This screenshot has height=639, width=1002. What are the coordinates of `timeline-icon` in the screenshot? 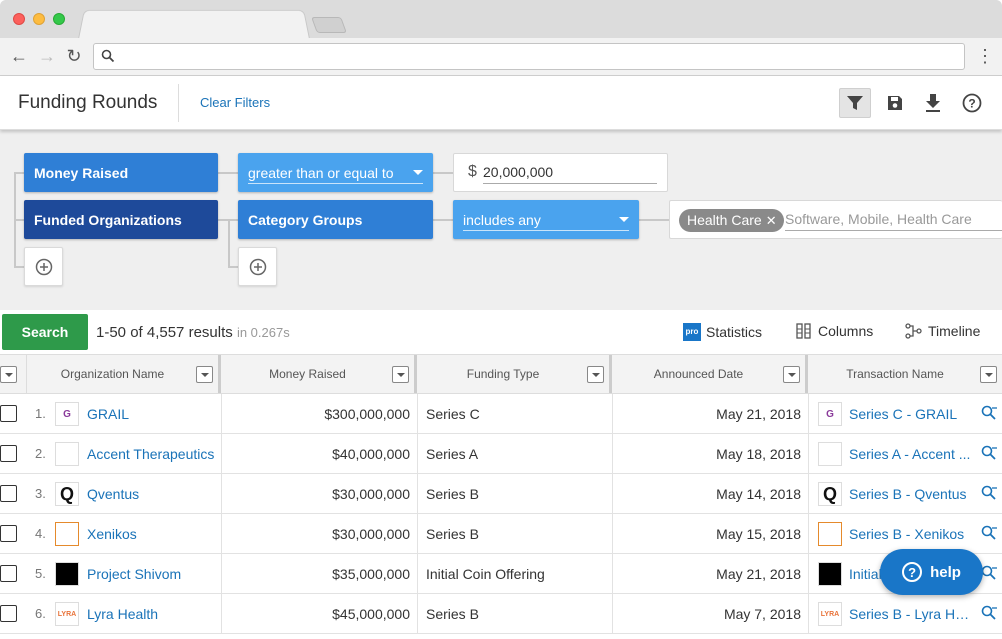 It's located at (913, 331).